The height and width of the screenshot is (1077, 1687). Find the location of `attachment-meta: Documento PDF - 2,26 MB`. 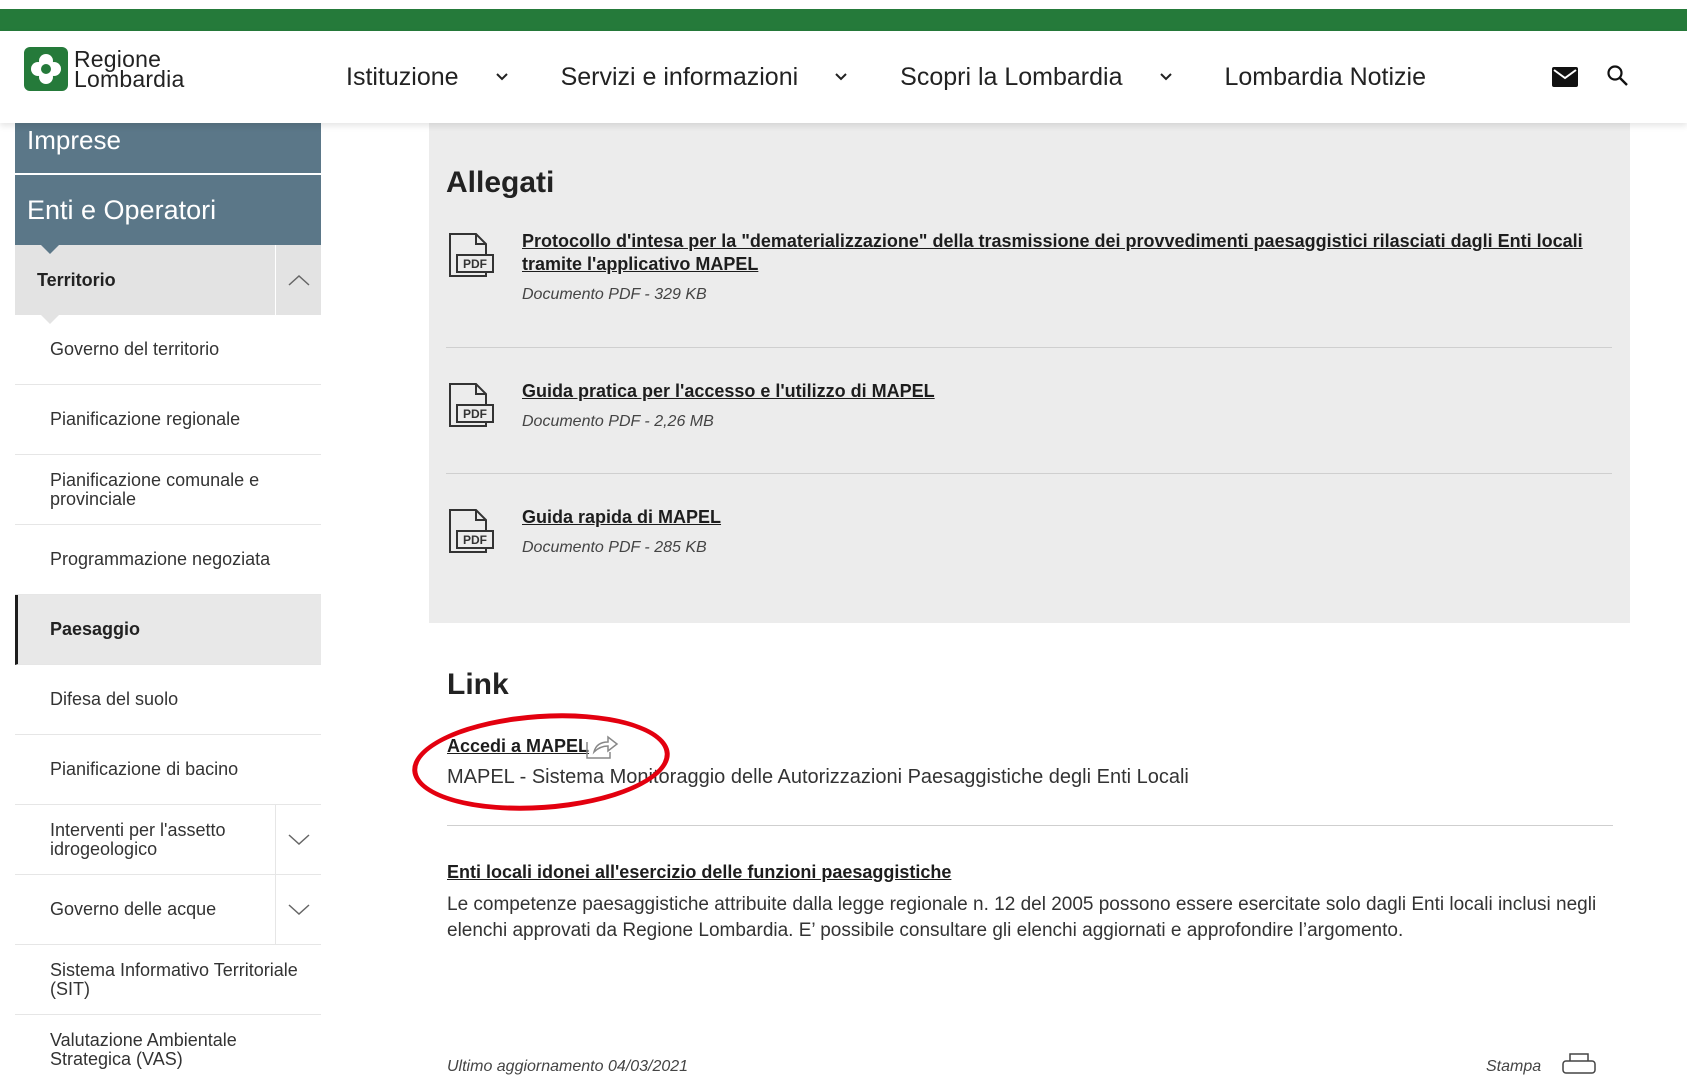

attachment-meta: Documento PDF - 2,26 MB is located at coordinates (618, 421).